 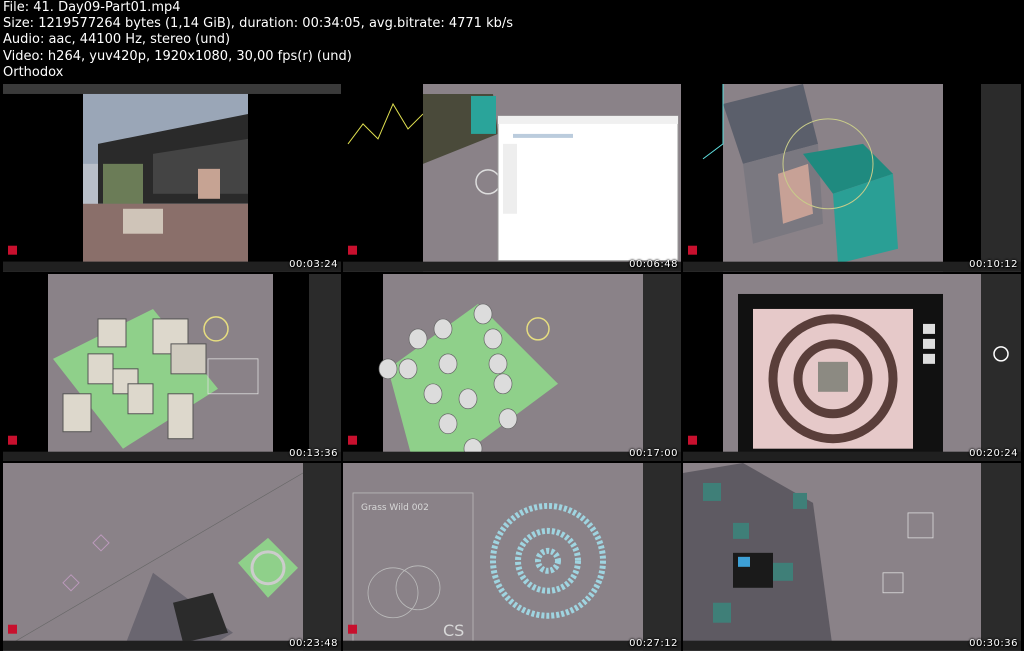 I want to click on thumbnail-6: 00:20:24, so click(x=852, y=367).